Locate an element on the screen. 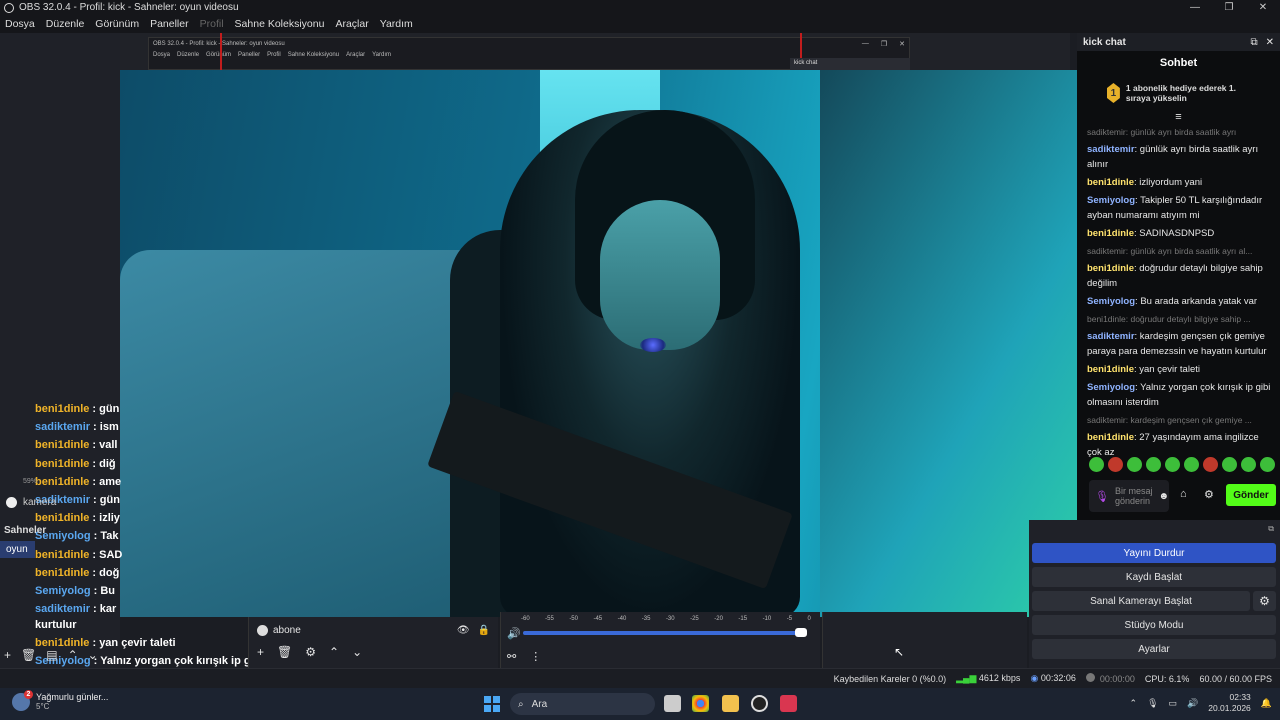 The height and width of the screenshot is (720, 1280). task-view-icon is located at coordinates (672, 703).